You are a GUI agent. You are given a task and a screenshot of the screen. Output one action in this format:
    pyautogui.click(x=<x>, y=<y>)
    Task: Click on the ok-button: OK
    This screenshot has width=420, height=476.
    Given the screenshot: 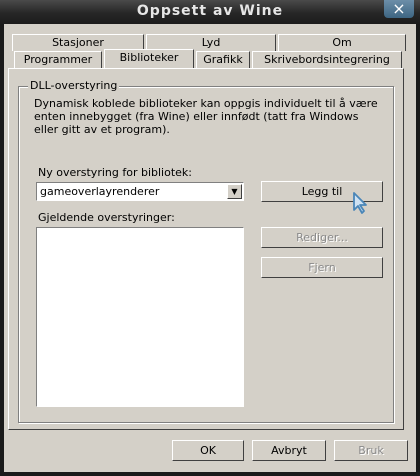 What is the action you would take?
    pyautogui.click(x=208, y=450)
    